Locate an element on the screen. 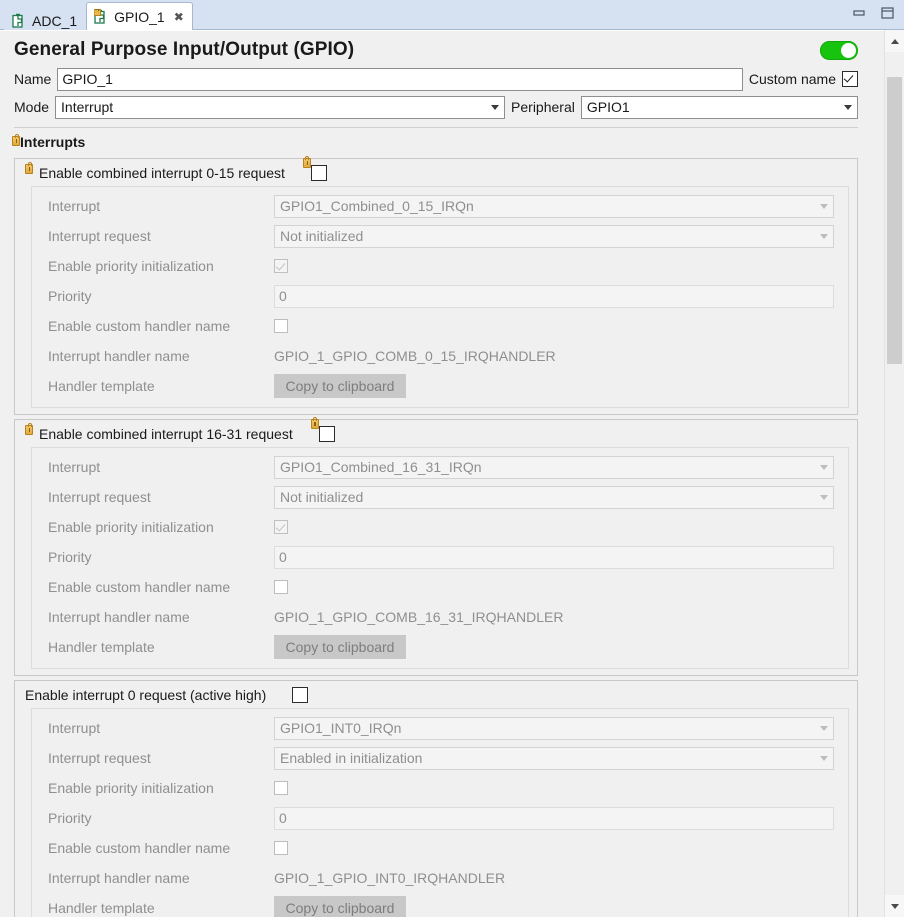  group-title: Enable combined interrupt 16-31 request is located at coordinates (166, 433).